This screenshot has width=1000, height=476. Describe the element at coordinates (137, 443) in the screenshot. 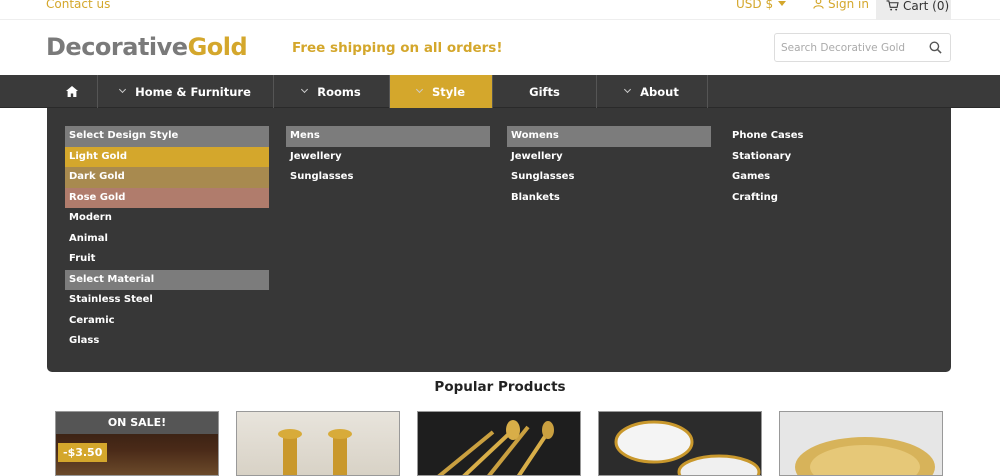

I see `product-card: ON SALE! -$3.50` at that location.